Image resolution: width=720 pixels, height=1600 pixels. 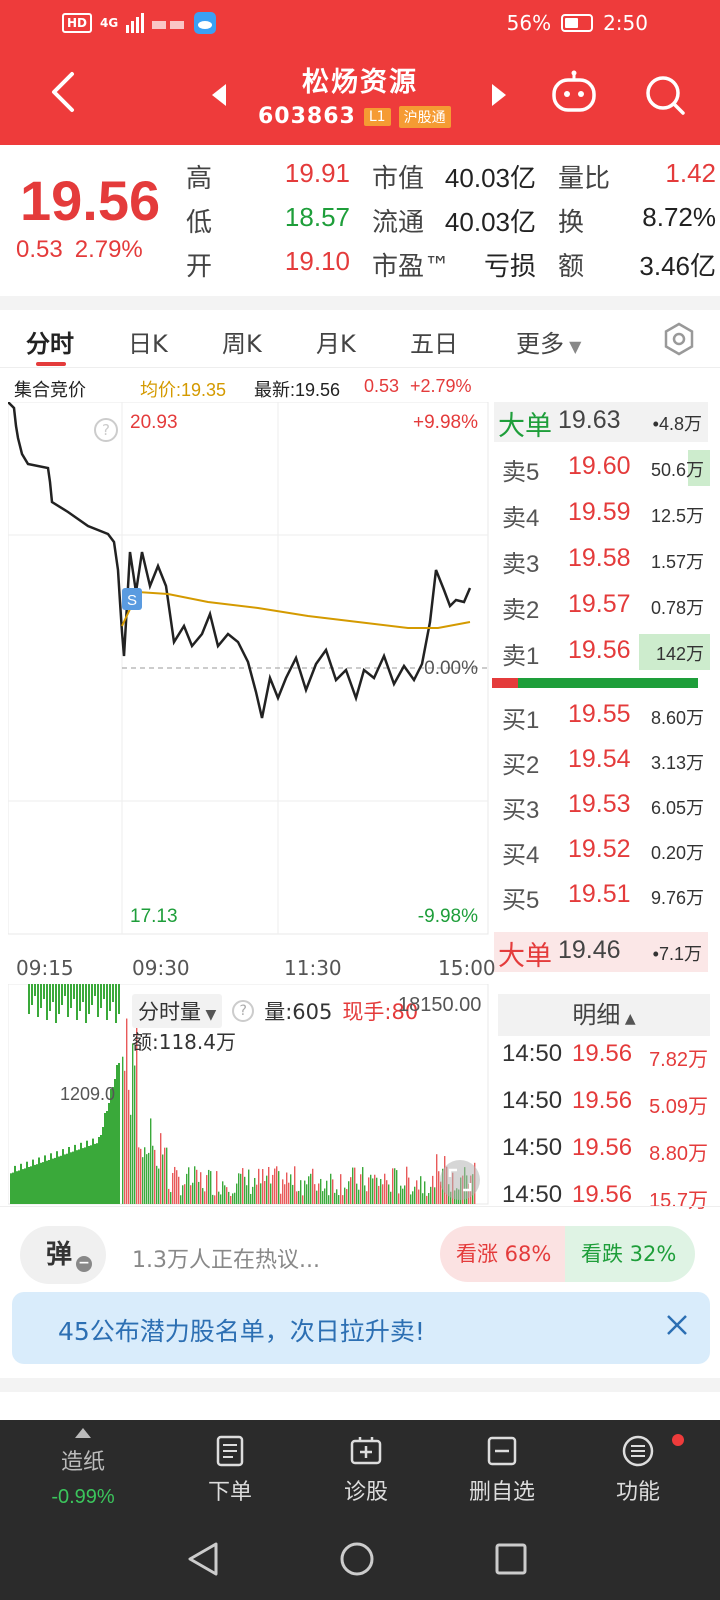 What do you see at coordinates (203, 1559) in the screenshot?
I see `nav-back-icon` at bounding box center [203, 1559].